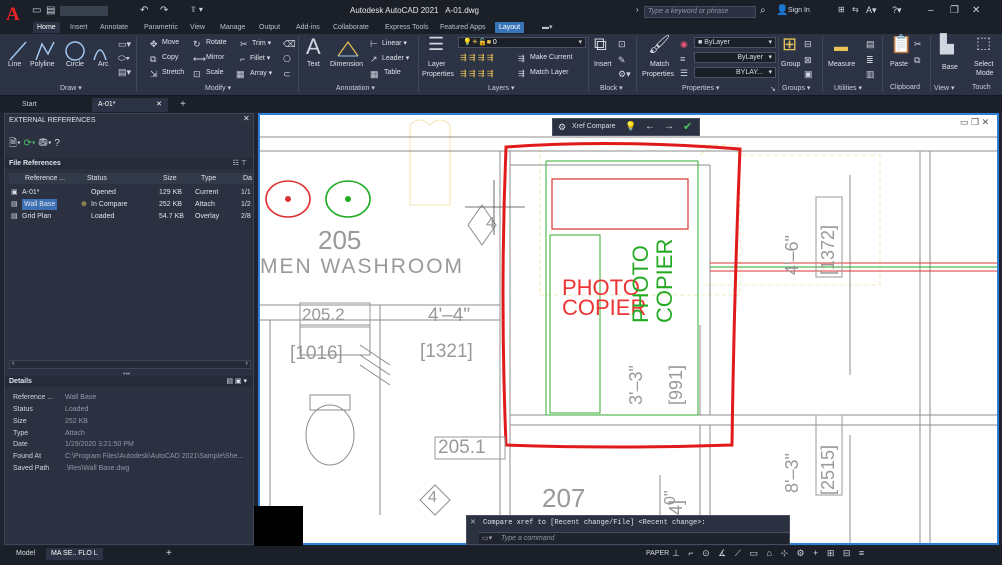  What do you see at coordinates (313, 64) in the screenshot?
I see `text-button: Text` at bounding box center [313, 64].